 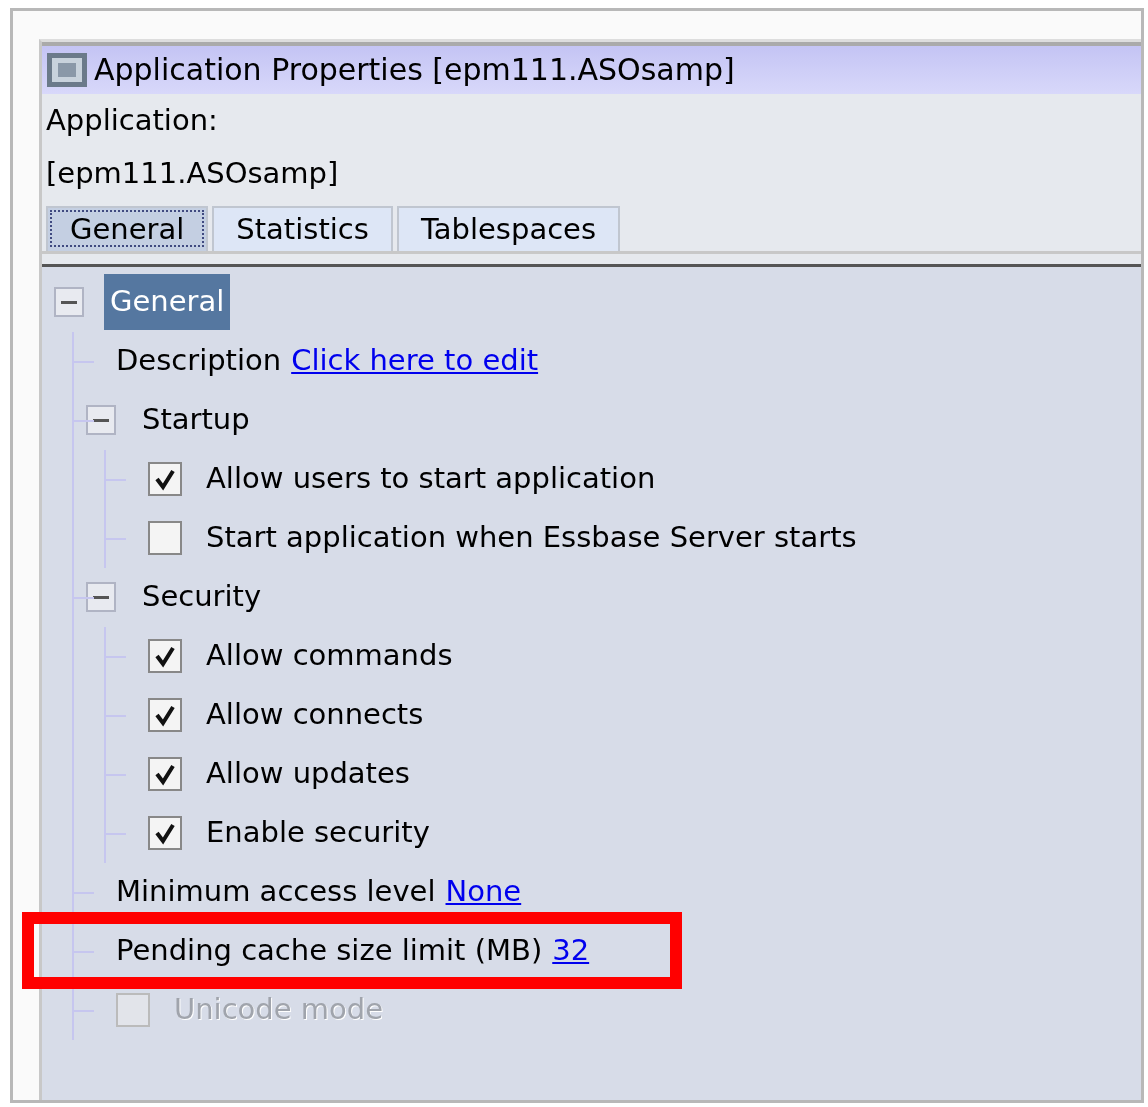 What do you see at coordinates (202, 597) in the screenshot?
I see `tree-item: Security` at bounding box center [202, 597].